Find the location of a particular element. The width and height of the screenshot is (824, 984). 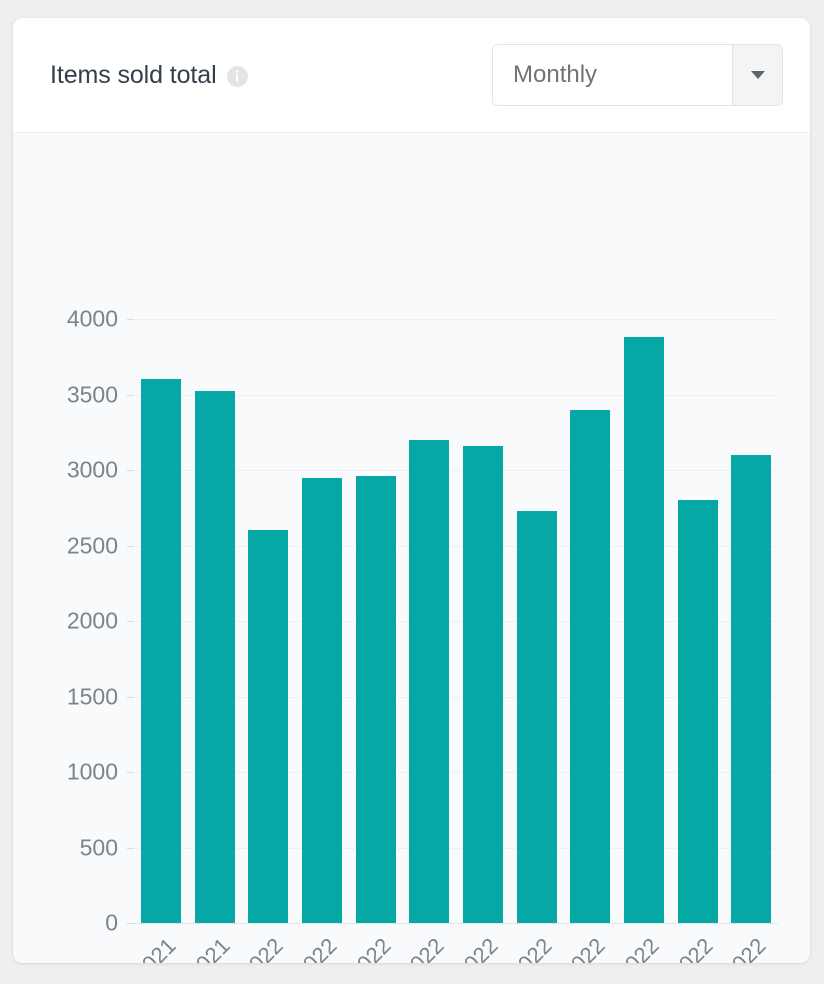

info-icon-dot is located at coordinates (237, 71).